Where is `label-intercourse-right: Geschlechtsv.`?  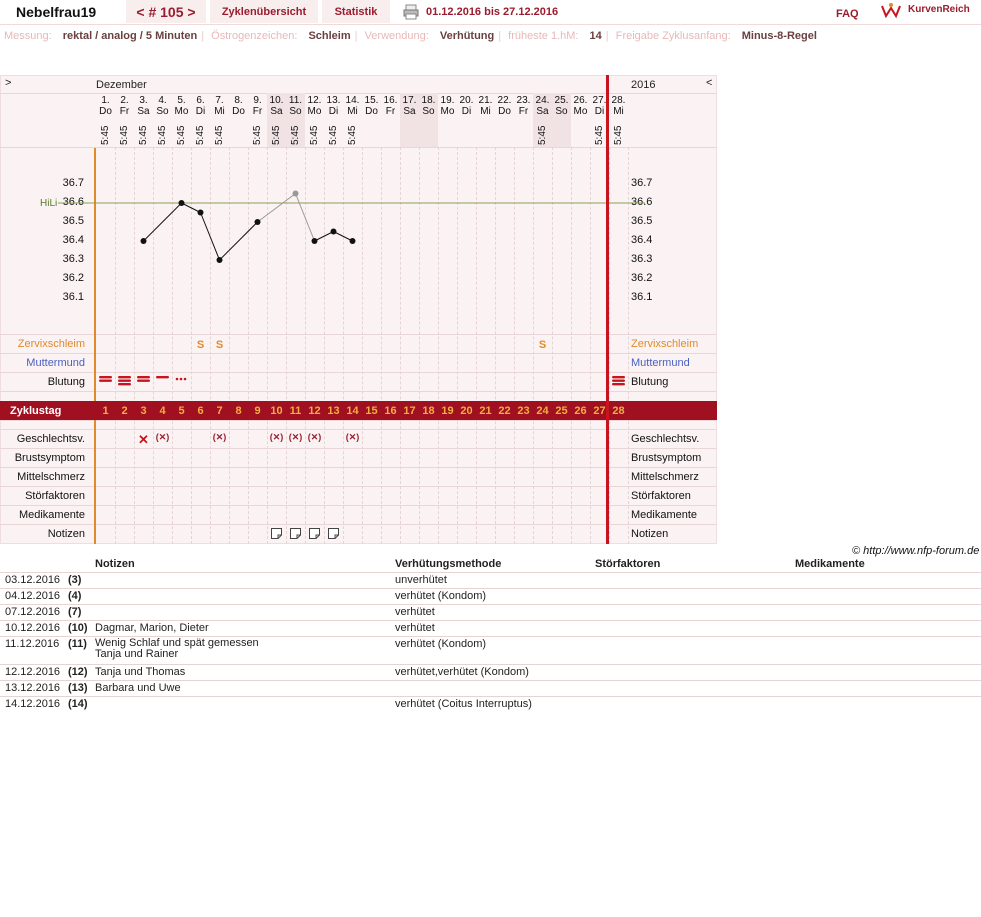 label-intercourse-right: Geschlechtsv. is located at coordinates (665, 439).